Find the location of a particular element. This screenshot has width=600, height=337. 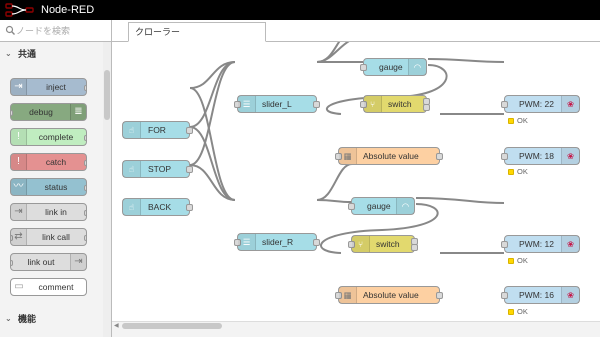

pwm-node-22: PWM: 22 ❀ is located at coordinates (540, 104).